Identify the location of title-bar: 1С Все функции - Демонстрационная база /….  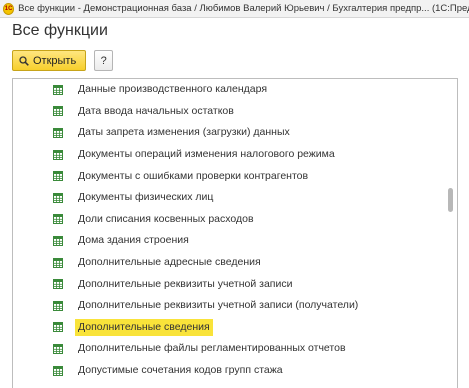
(234, 9).